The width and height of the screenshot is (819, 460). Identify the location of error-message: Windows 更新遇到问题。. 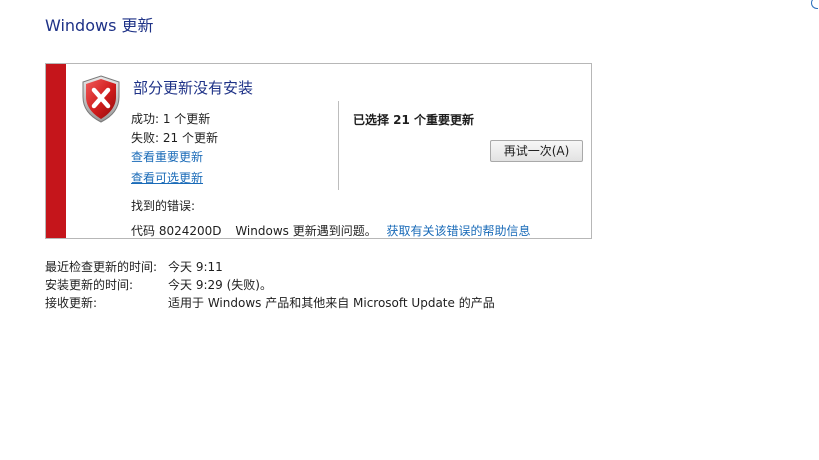
(306, 231).